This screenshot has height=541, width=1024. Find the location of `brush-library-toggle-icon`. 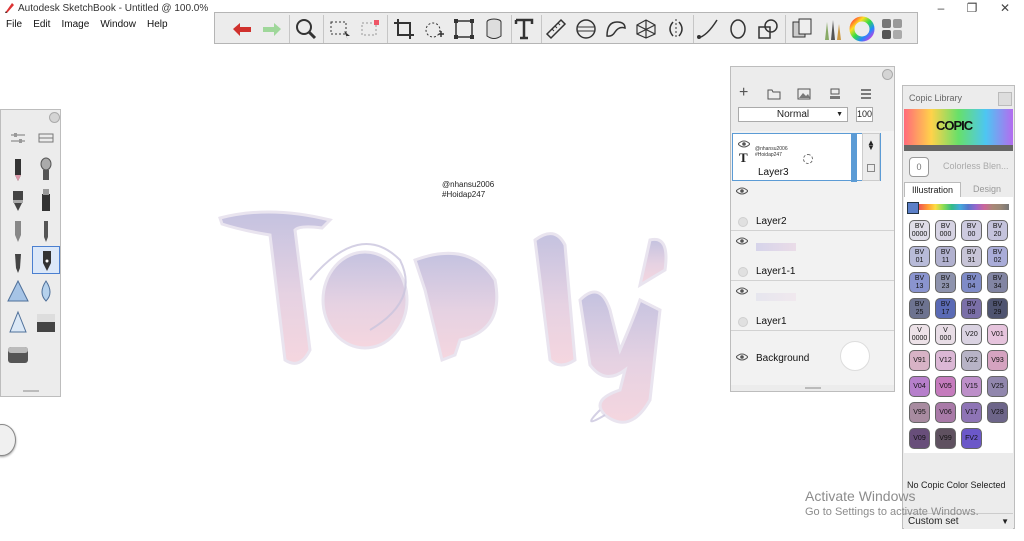

brush-library-toggle-icon is located at coordinates (46, 138).